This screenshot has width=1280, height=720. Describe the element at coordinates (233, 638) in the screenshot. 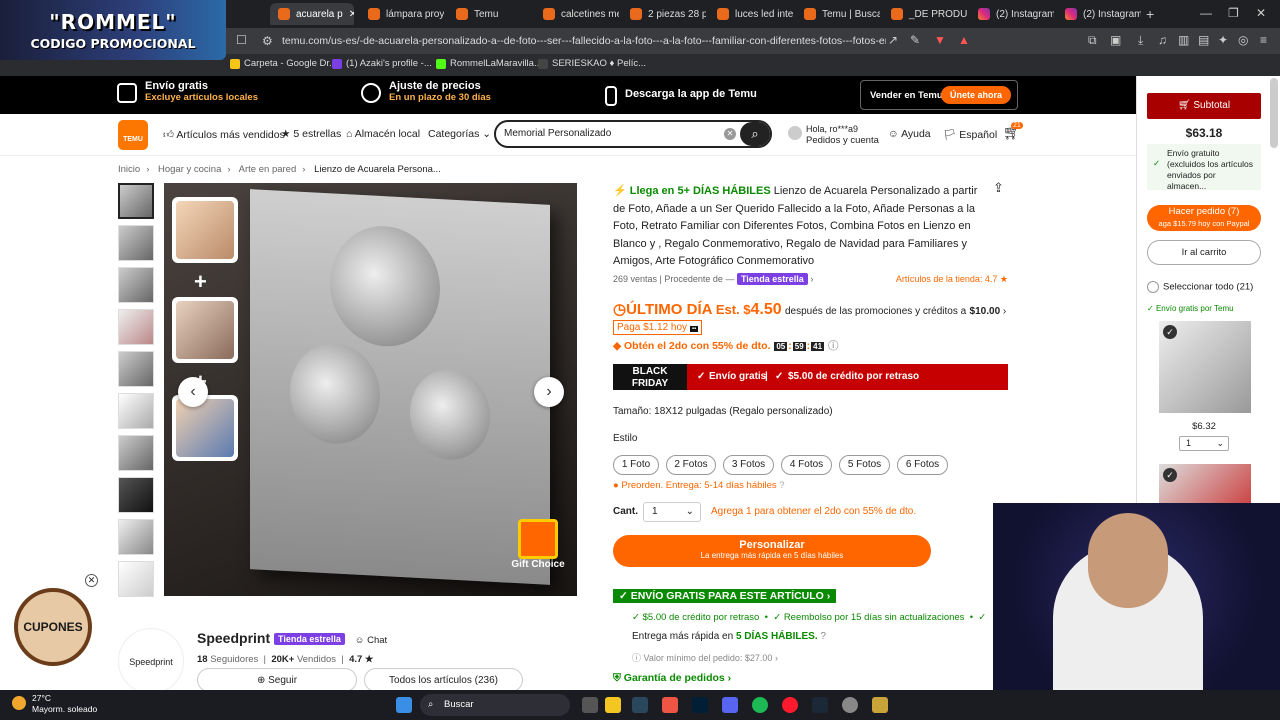

I see `store-name: Speedprint` at that location.